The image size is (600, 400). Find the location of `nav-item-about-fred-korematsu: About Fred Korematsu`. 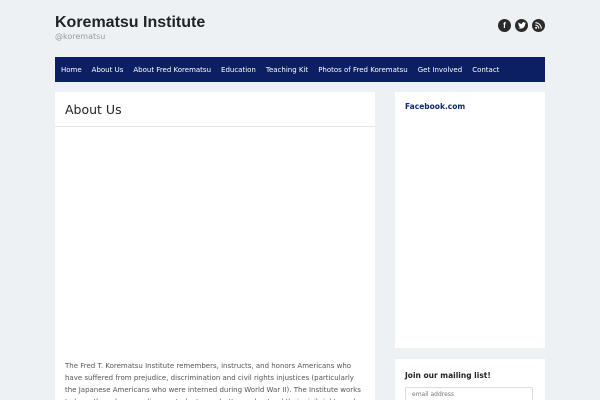

nav-item-about-fred-korematsu: About Fred Korematsu is located at coordinates (172, 70).